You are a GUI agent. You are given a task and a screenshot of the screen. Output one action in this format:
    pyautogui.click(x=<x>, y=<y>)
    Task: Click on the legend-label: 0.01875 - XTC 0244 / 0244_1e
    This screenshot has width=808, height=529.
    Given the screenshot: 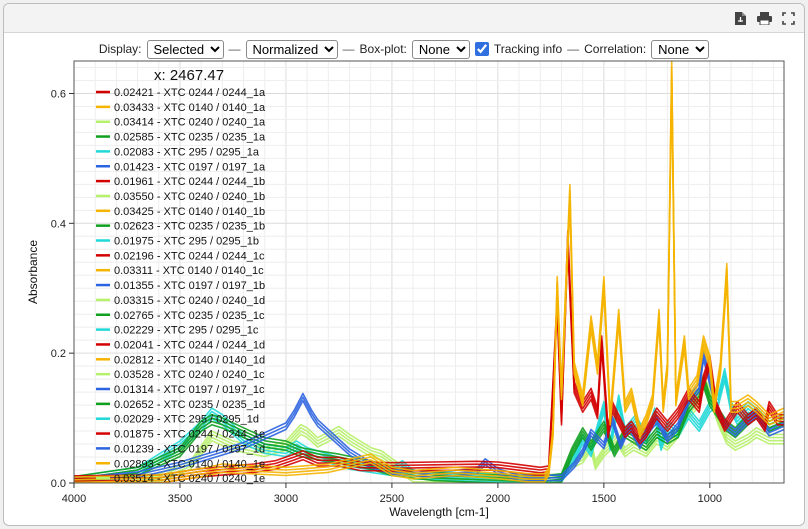 What is the action you would take?
    pyautogui.click(x=189, y=435)
    